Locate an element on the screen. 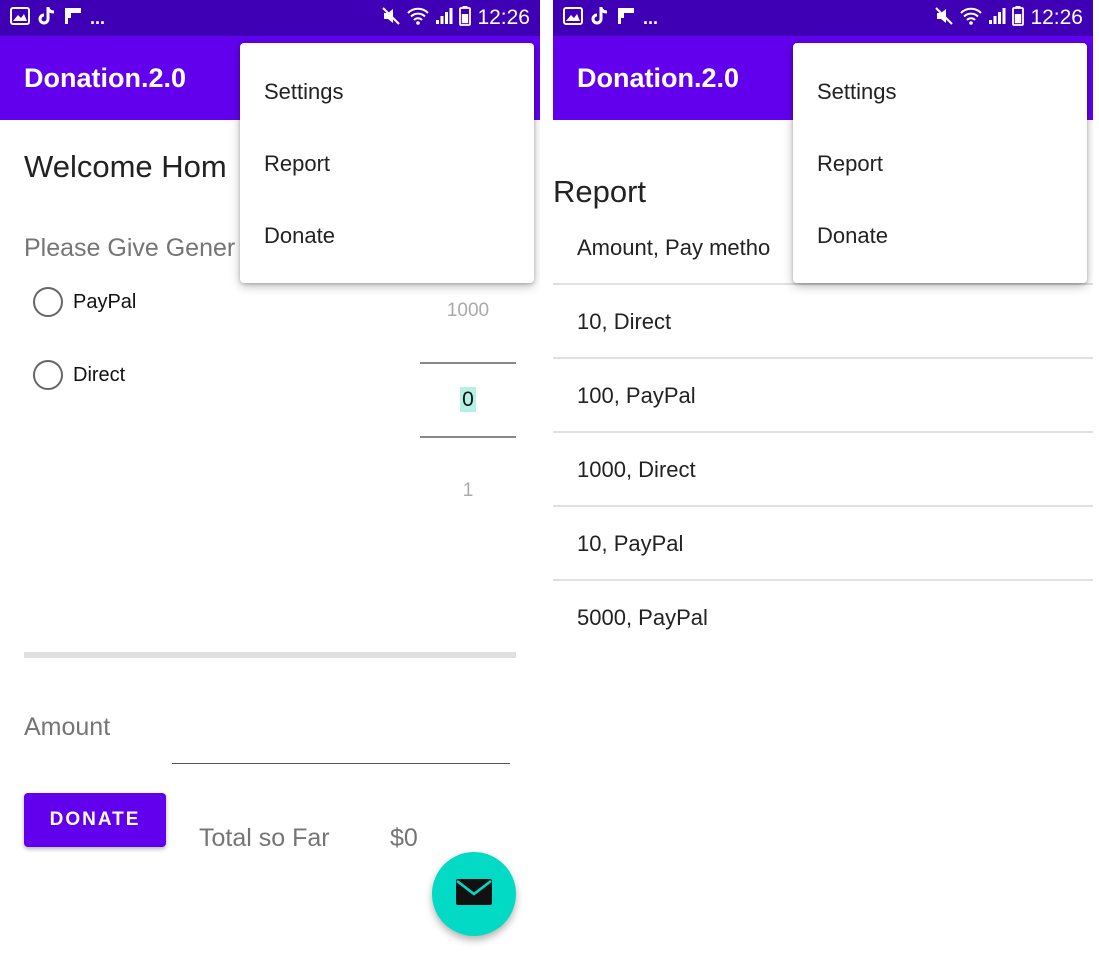 The width and height of the screenshot is (1099, 960). radio-paypal: PayPal is located at coordinates (84, 302).